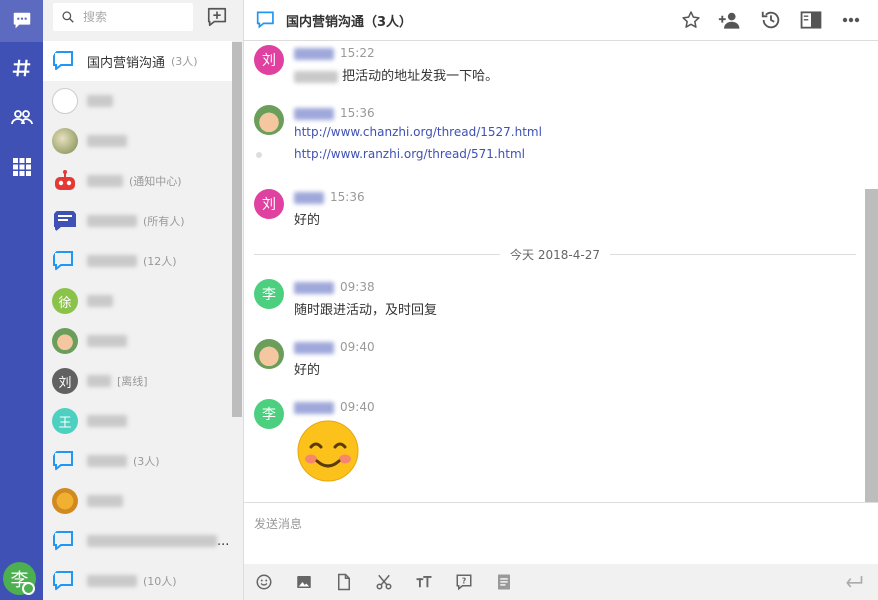 This screenshot has height=600, width=878. I want to click on app-rail: 李, so click(21, 300).